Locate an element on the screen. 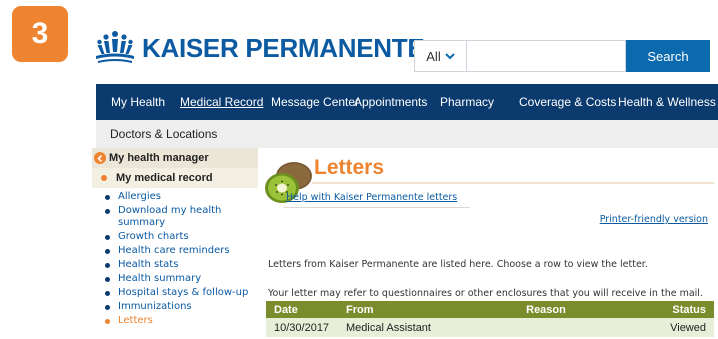 Image resolution: width=718 pixels, height=339 pixels. letter-reason is located at coordinates (546, 327).